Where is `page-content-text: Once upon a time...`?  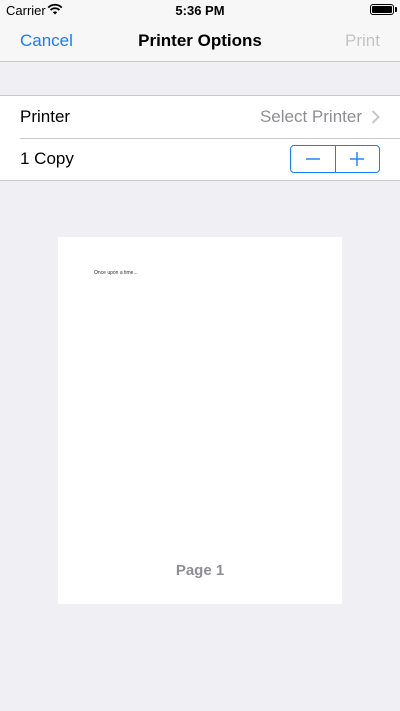
page-content-text: Once upon a time... is located at coordinates (116, 273).